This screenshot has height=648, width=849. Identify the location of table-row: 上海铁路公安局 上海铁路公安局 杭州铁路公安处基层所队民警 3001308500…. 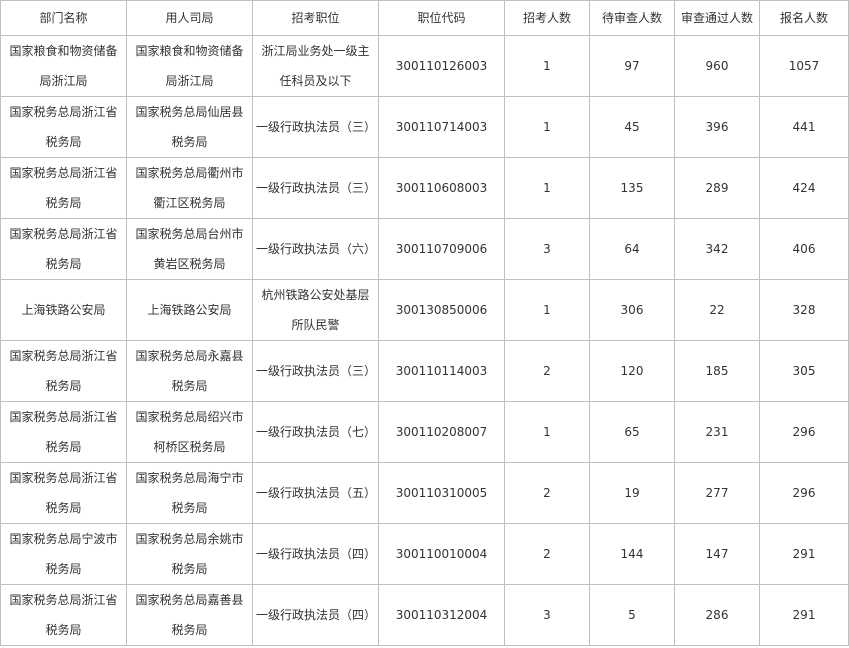
(424, 310).